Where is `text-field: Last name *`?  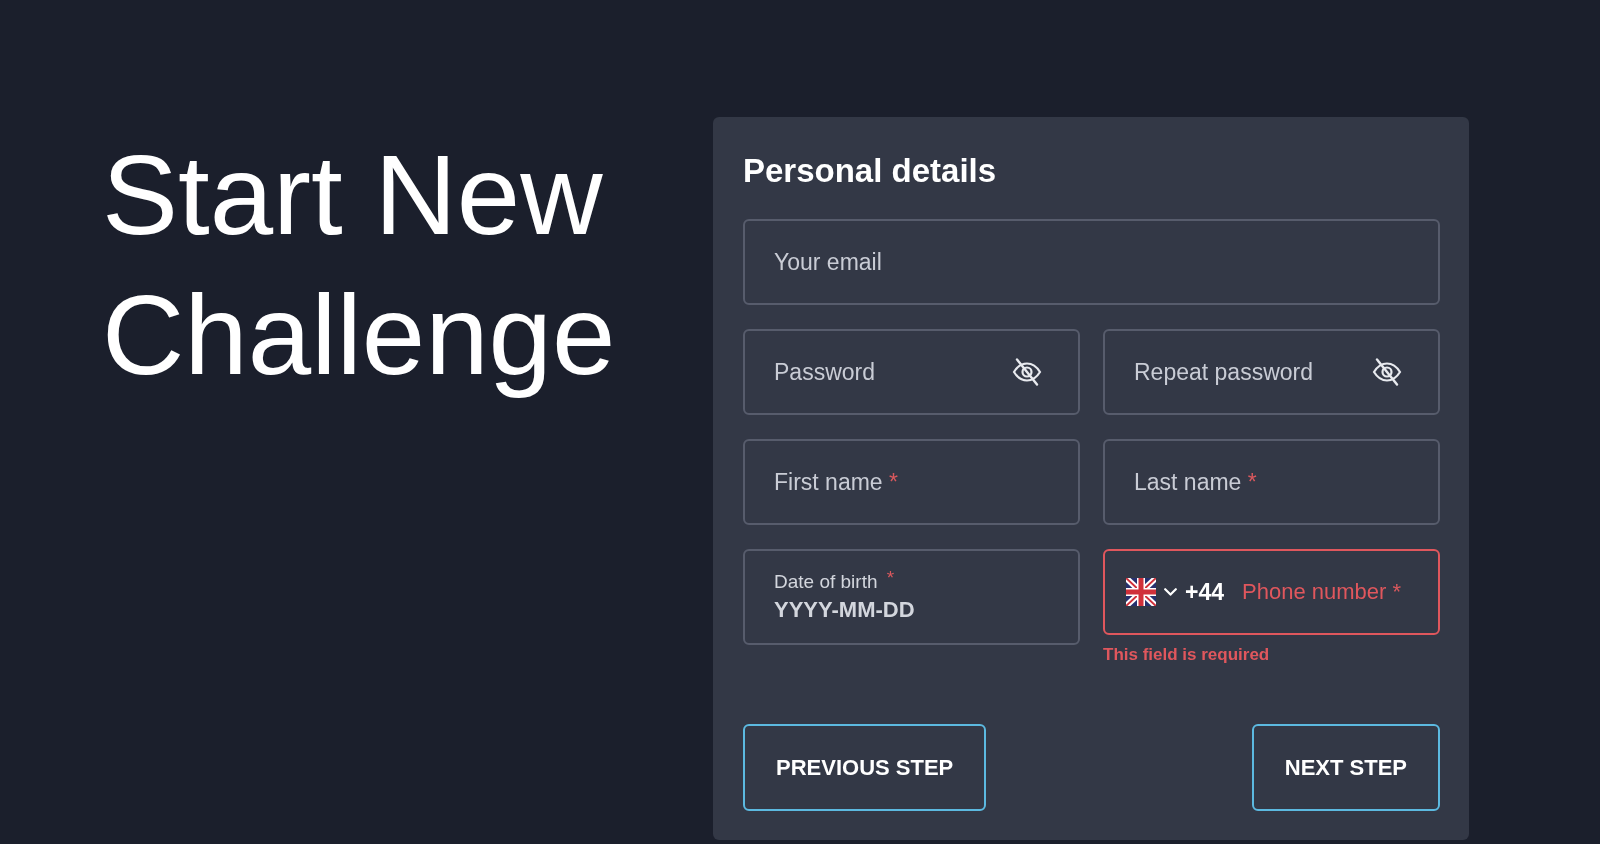
text-field: Last name * is located at coordinates (1271, 482).